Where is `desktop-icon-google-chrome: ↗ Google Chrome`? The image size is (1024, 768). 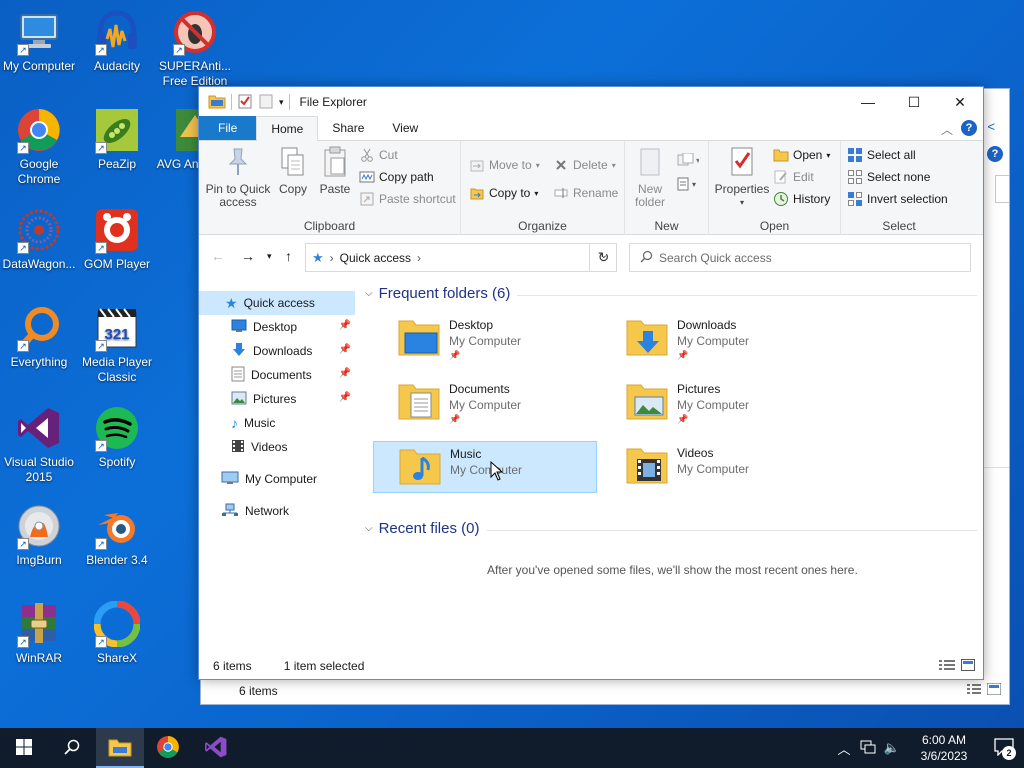
desktop-icon-google-chrome: ↗ Google Chrome is located at coordinates (39, 146).